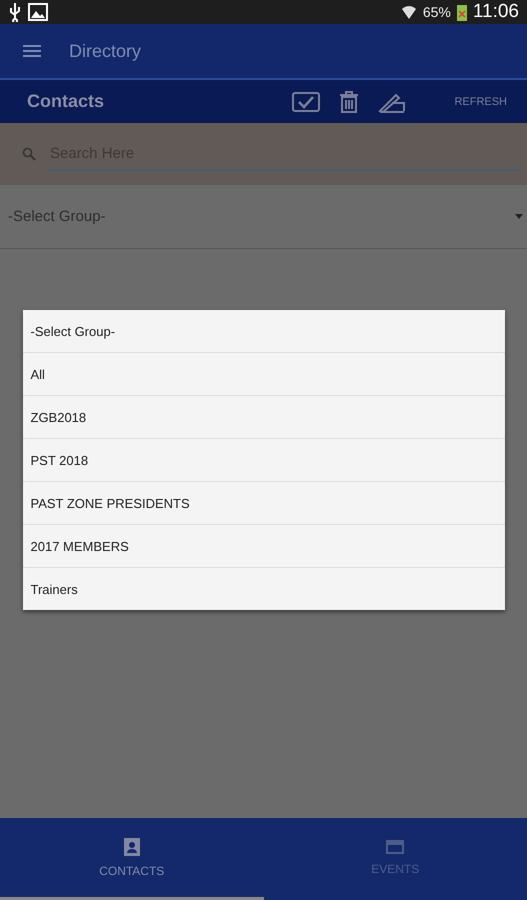 The image size is (527, 900). What do you see at coordinates (263, 460) in the screenshot?
I see `group-option: PST 2018` at bounding box center [263, 460].